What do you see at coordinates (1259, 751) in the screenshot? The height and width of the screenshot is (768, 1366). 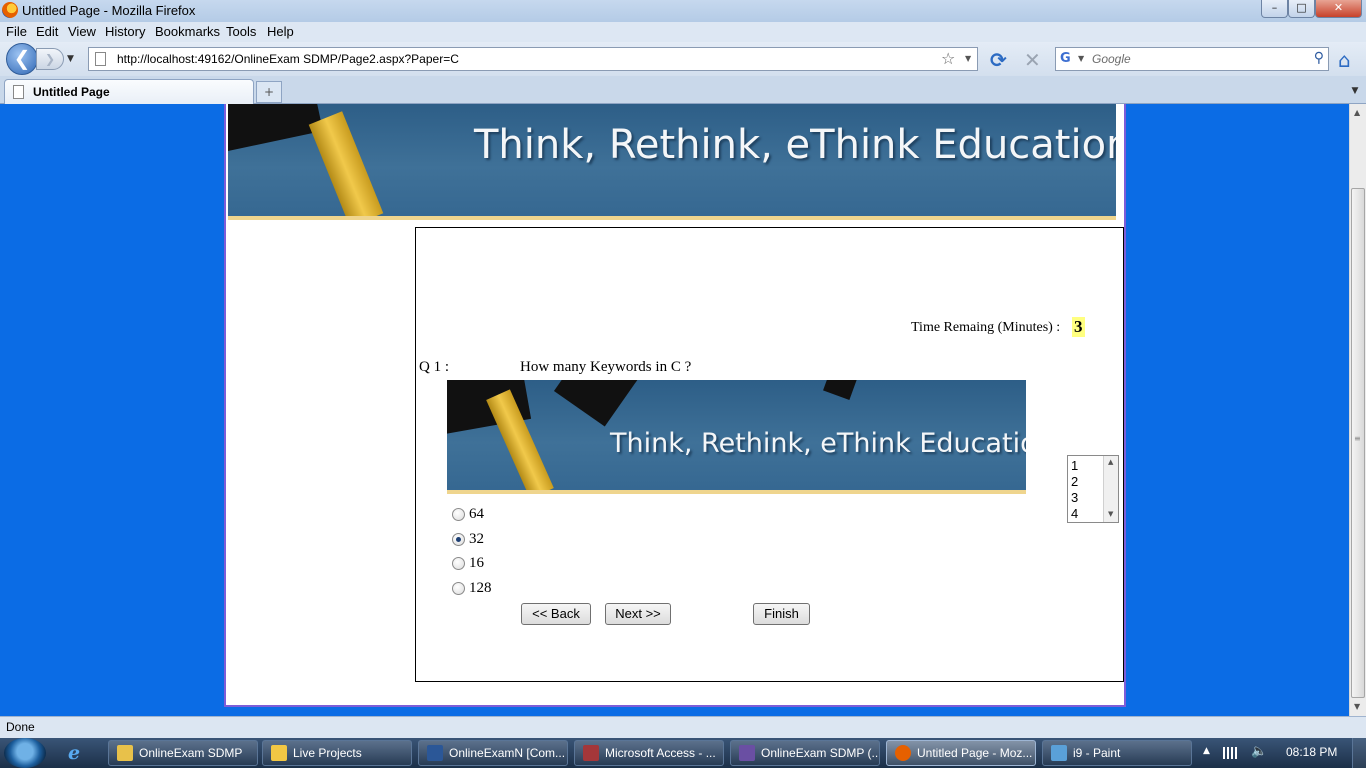 I see `volume-icon: 🔈` at bounding box center [1259, 751].